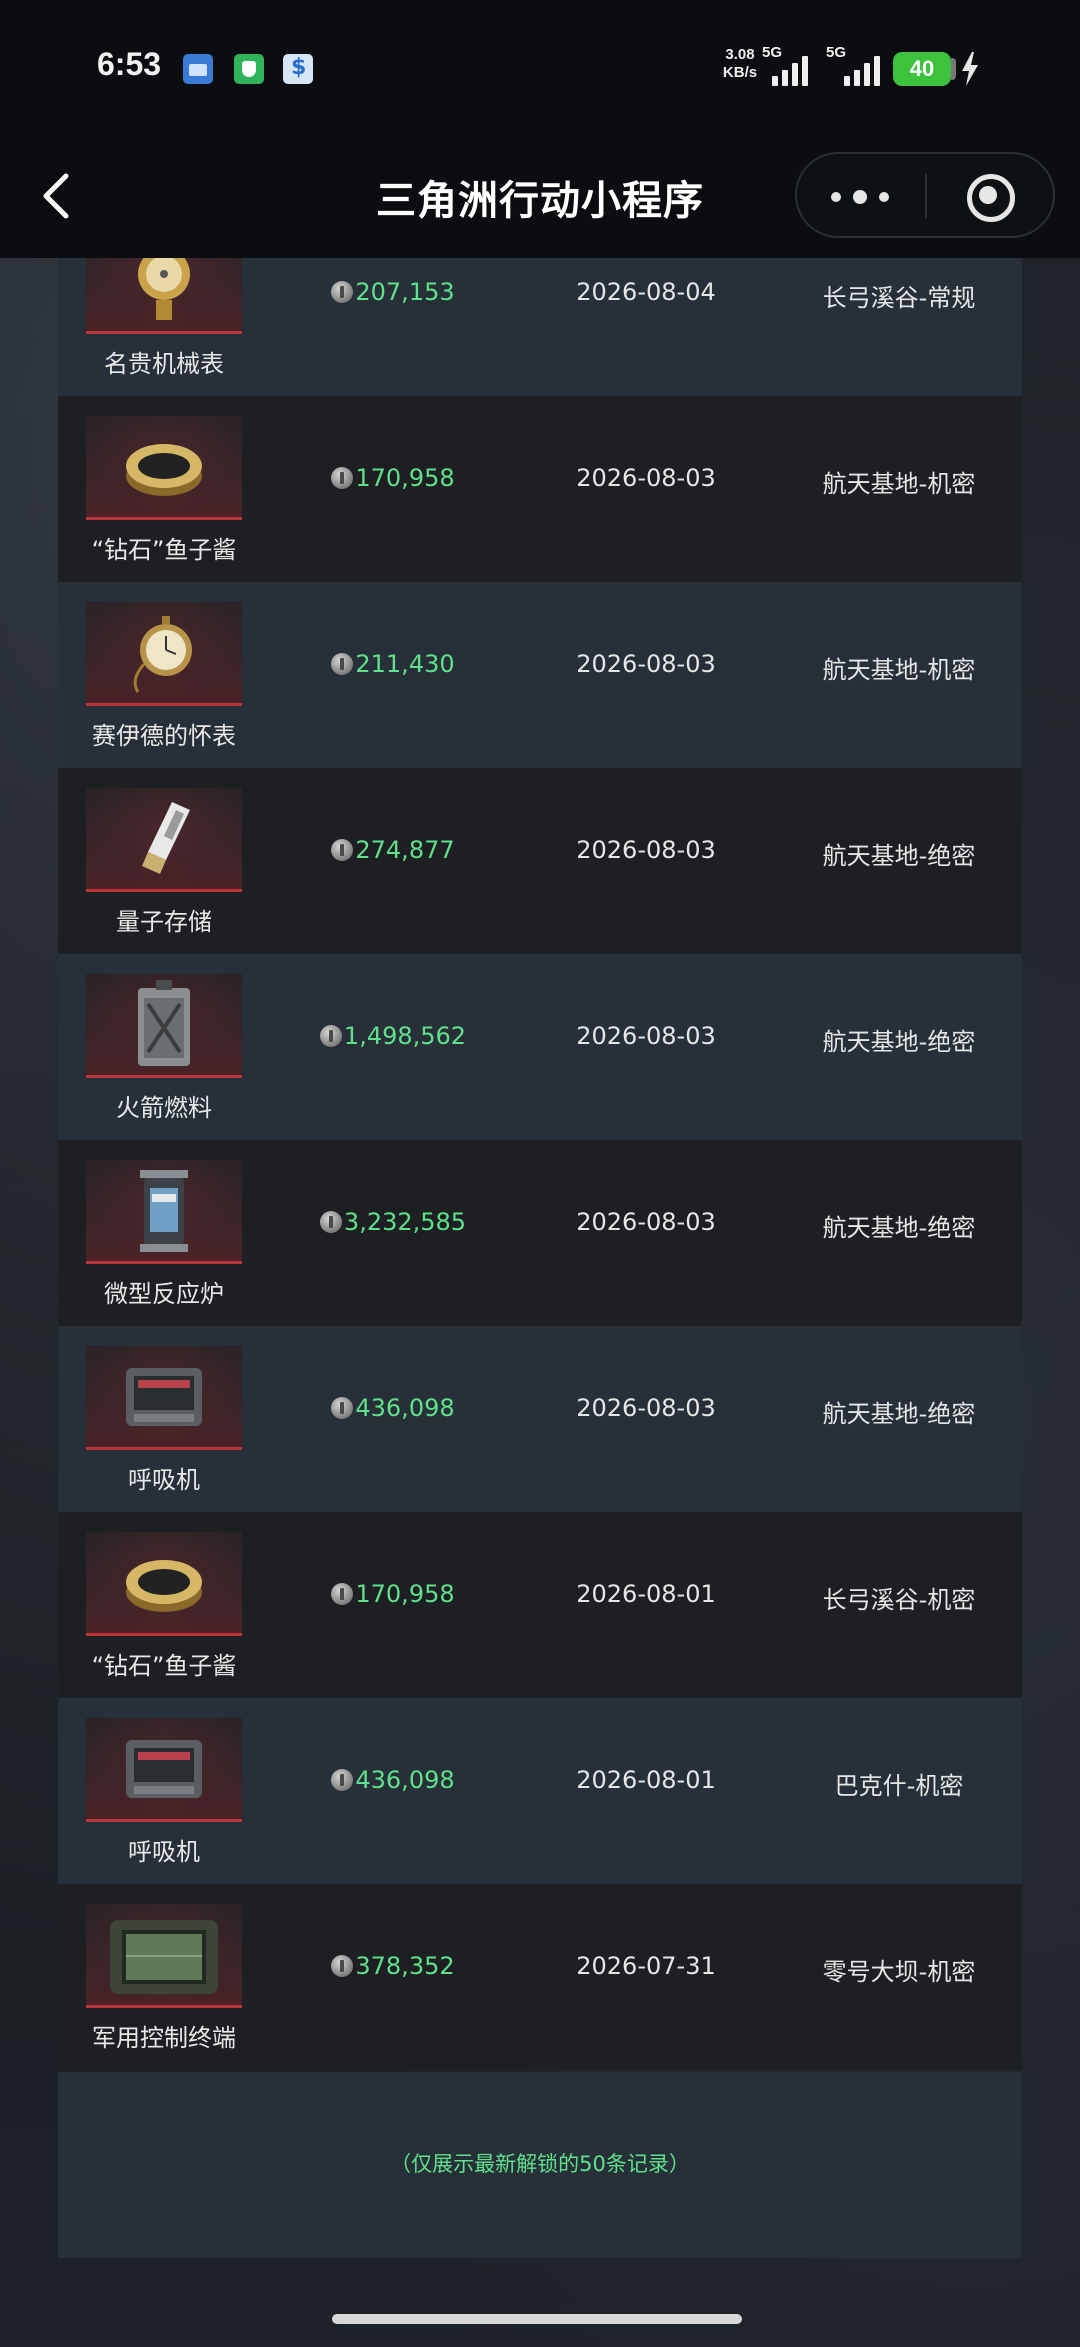 Image resolution: width=1080 pixels, height=2347 pixels. Describe the element at coordinates (899, 298) in the screenshot. I see `map-mode: 长弓溪谷-常规` at that location.